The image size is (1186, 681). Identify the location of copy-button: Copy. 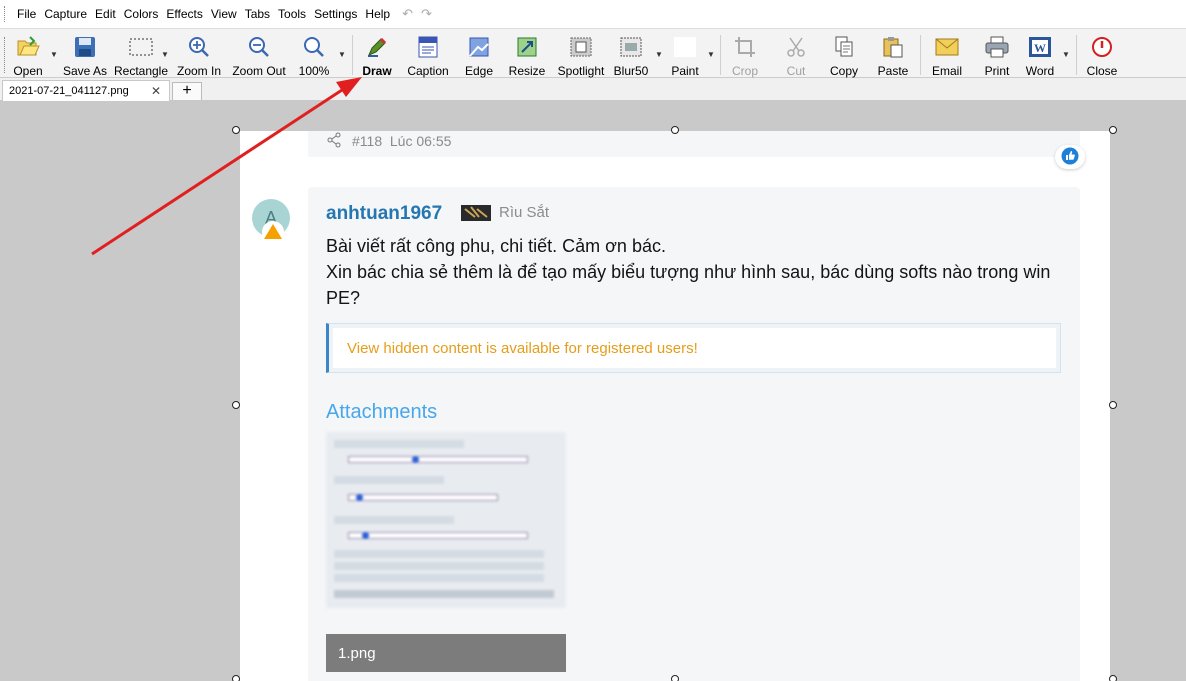
(844, 54).